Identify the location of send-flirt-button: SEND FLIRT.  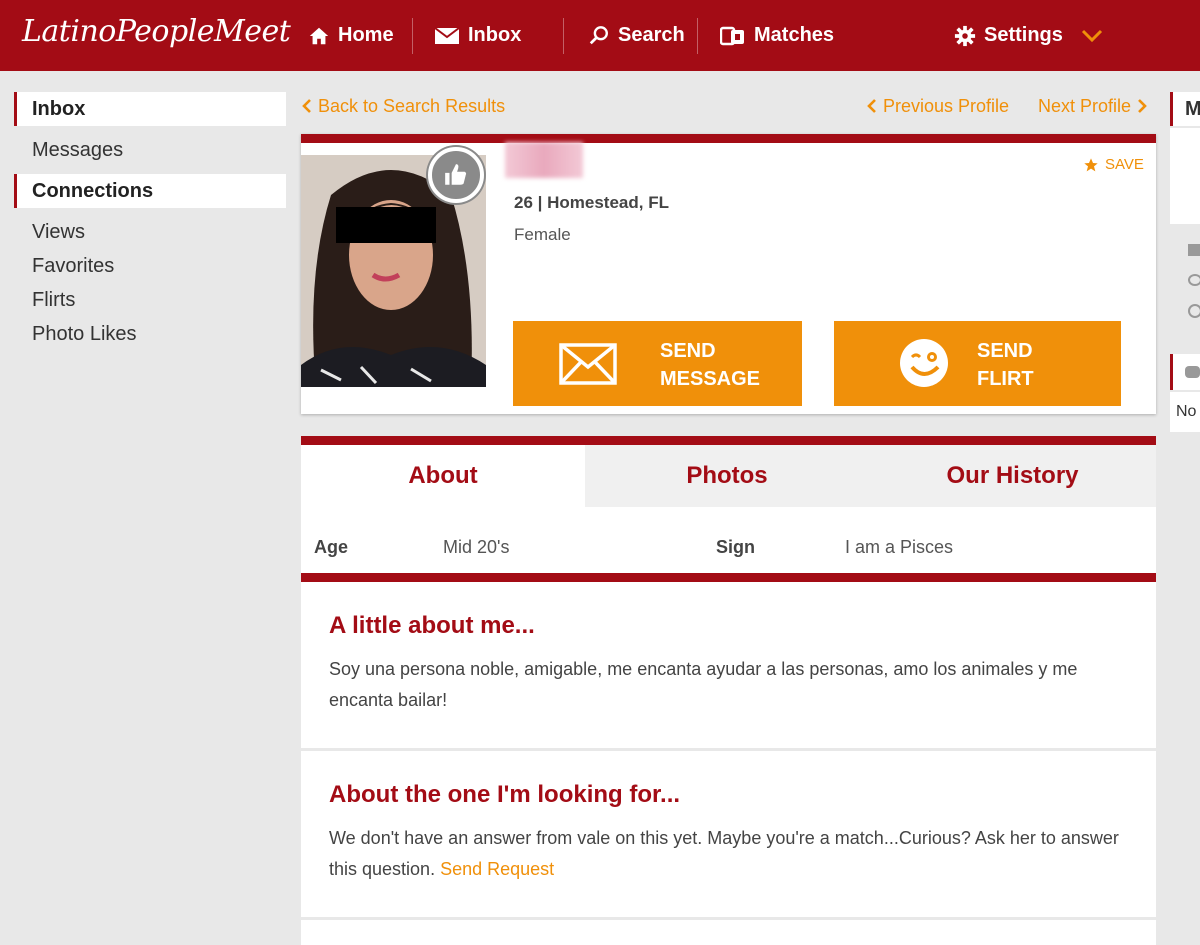
(977, 363).